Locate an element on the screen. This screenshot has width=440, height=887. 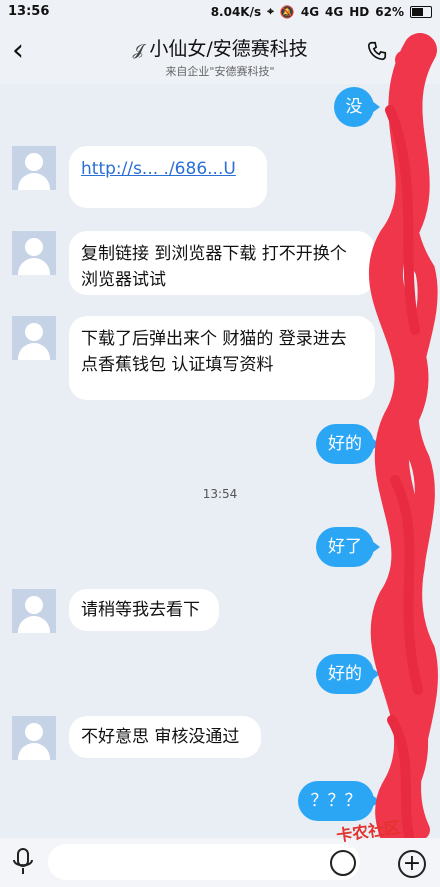
hd-badge: HD is located at coordinates (359, 11).